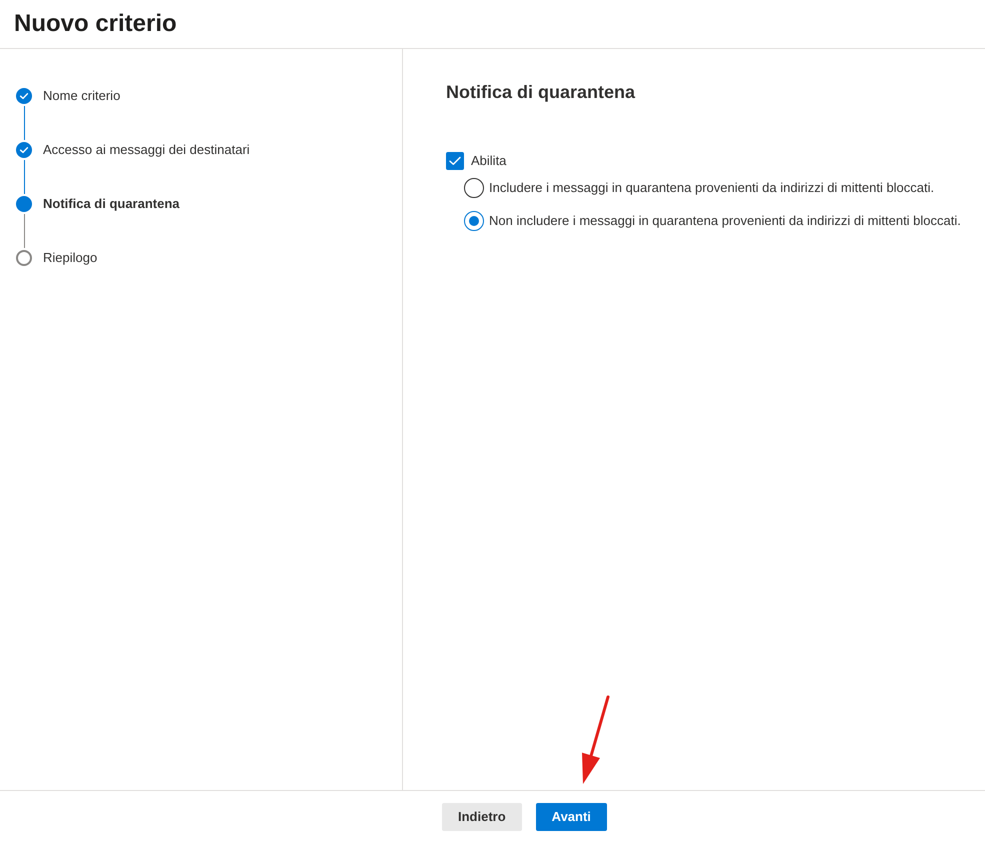 The width and height of the screenshot is (985, 843). I want to click on checkbox, so click(455, 161).